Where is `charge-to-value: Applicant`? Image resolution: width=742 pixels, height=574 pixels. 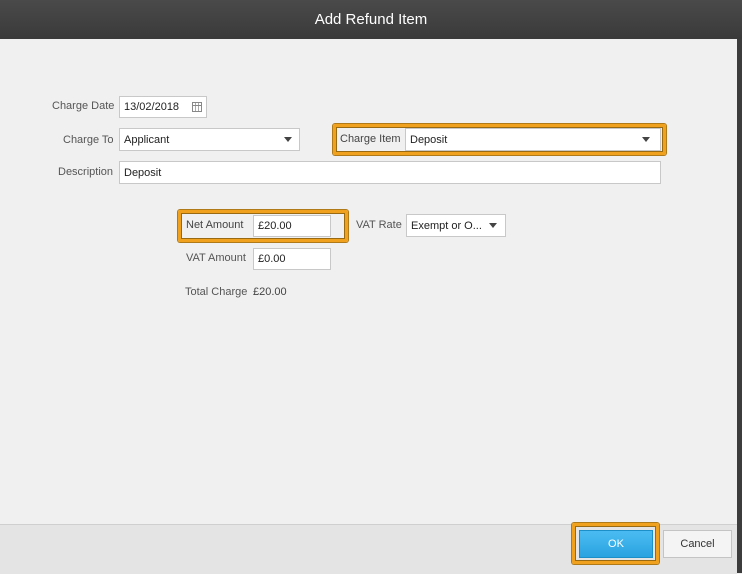 charge-to-value: Applicant is located at coordinates (147, 139).